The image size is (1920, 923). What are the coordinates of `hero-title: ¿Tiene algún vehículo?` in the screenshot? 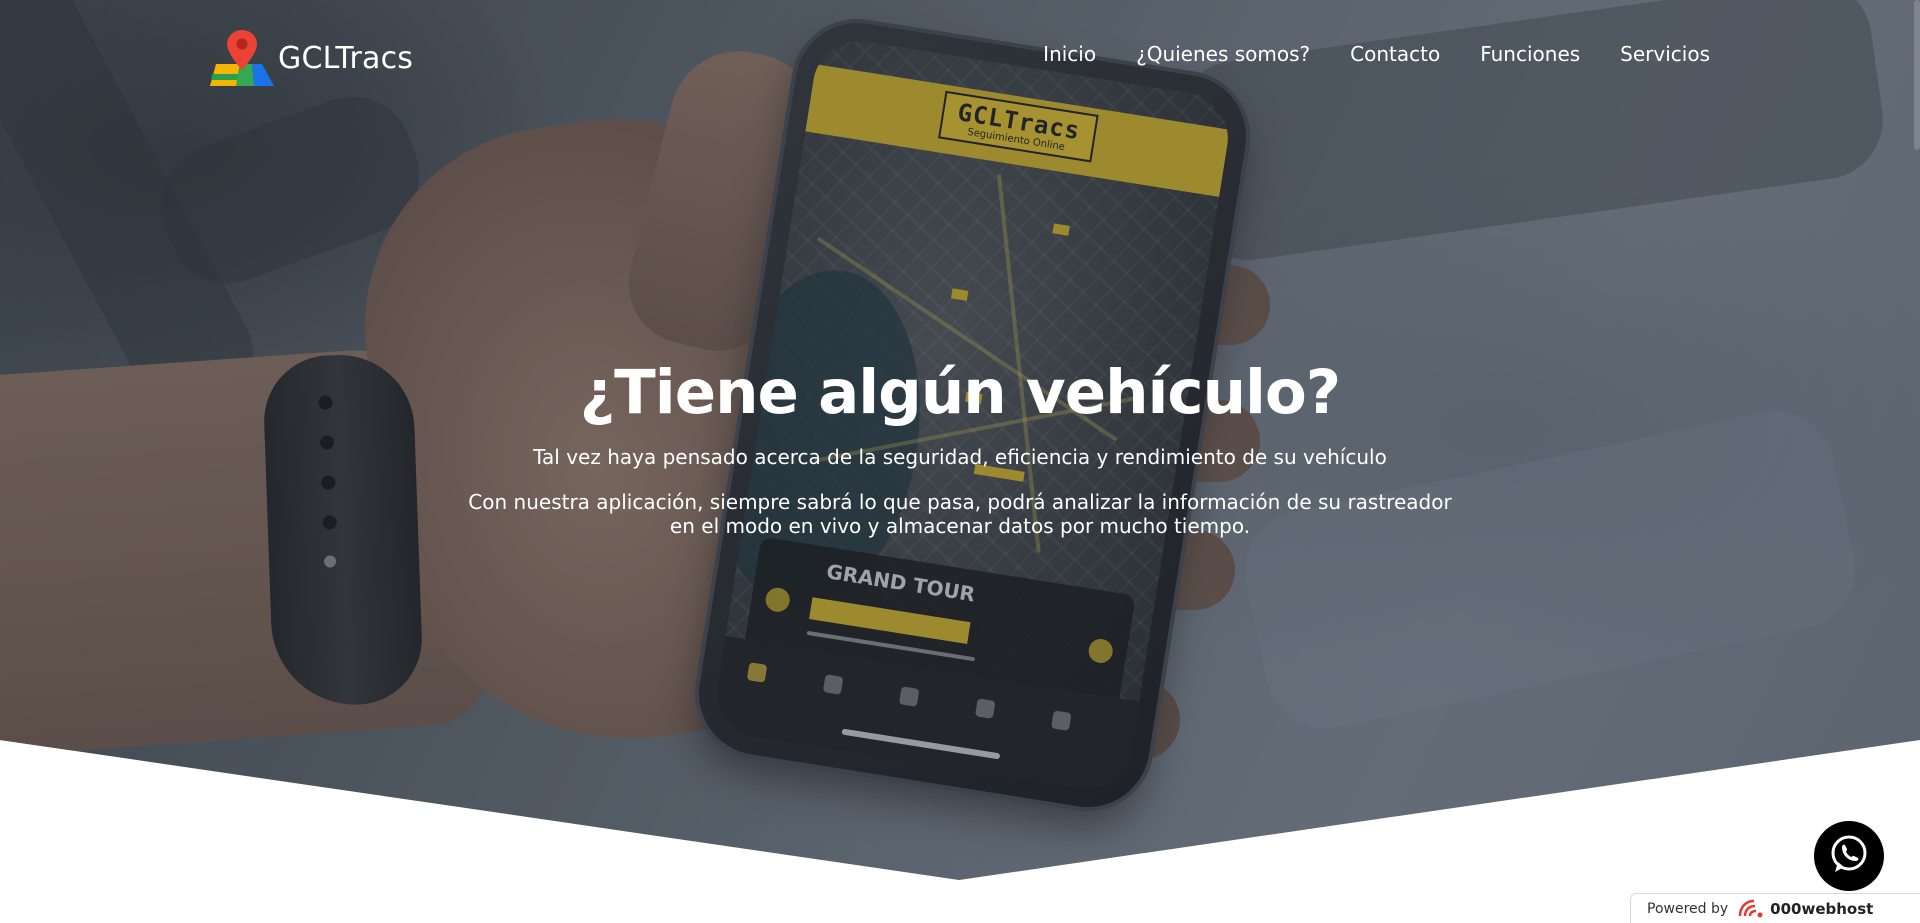 It's located at (960, 392).